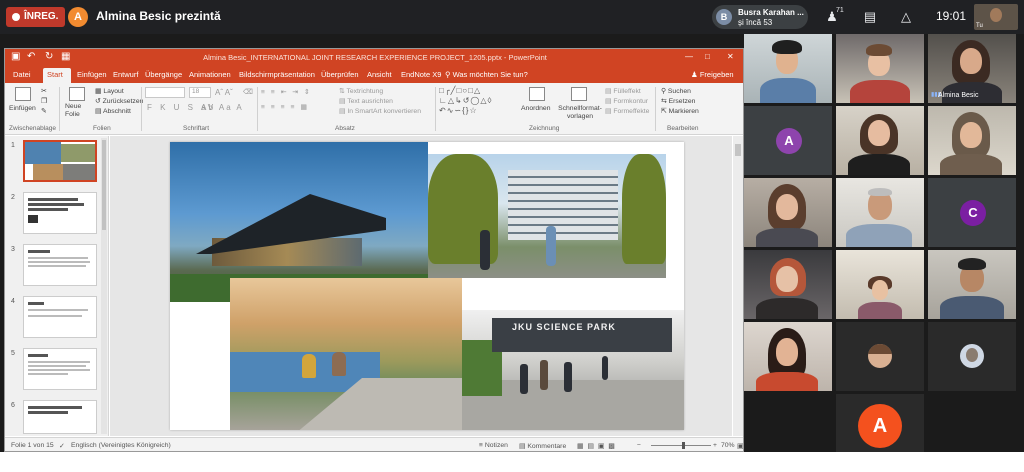 The image size is (1024, 472). I want to click on tab-endnote: EndNote X9, so click(421, 74).